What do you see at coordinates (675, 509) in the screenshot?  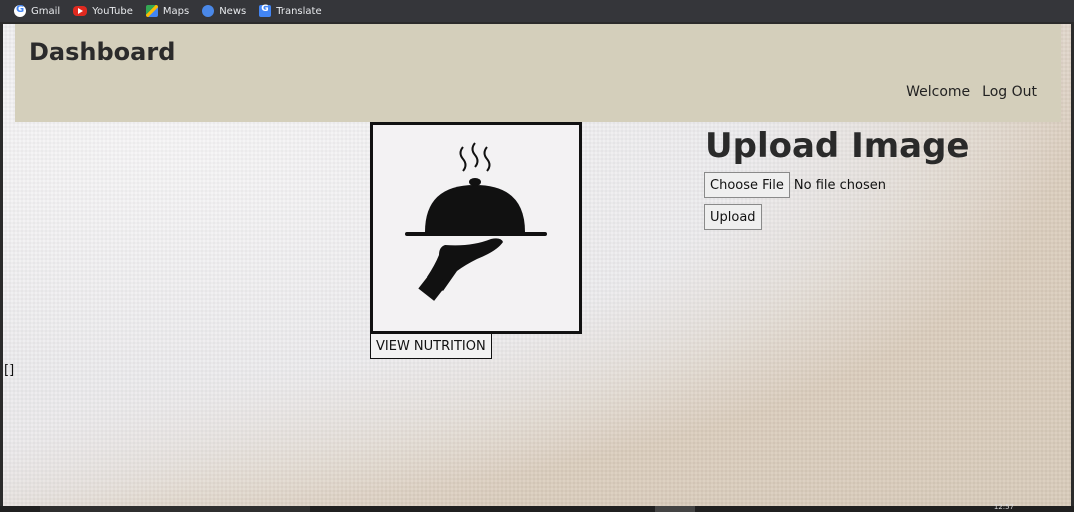 I see `taskbar-app` at bounding box center [675, 509].